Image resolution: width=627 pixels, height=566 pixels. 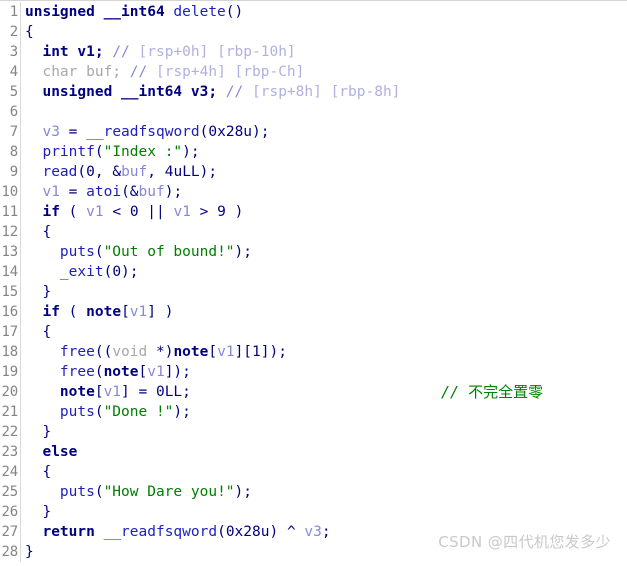 I want to click on code-line: 10 v1 = atoi(&buf);, so click(x=313, y=192).